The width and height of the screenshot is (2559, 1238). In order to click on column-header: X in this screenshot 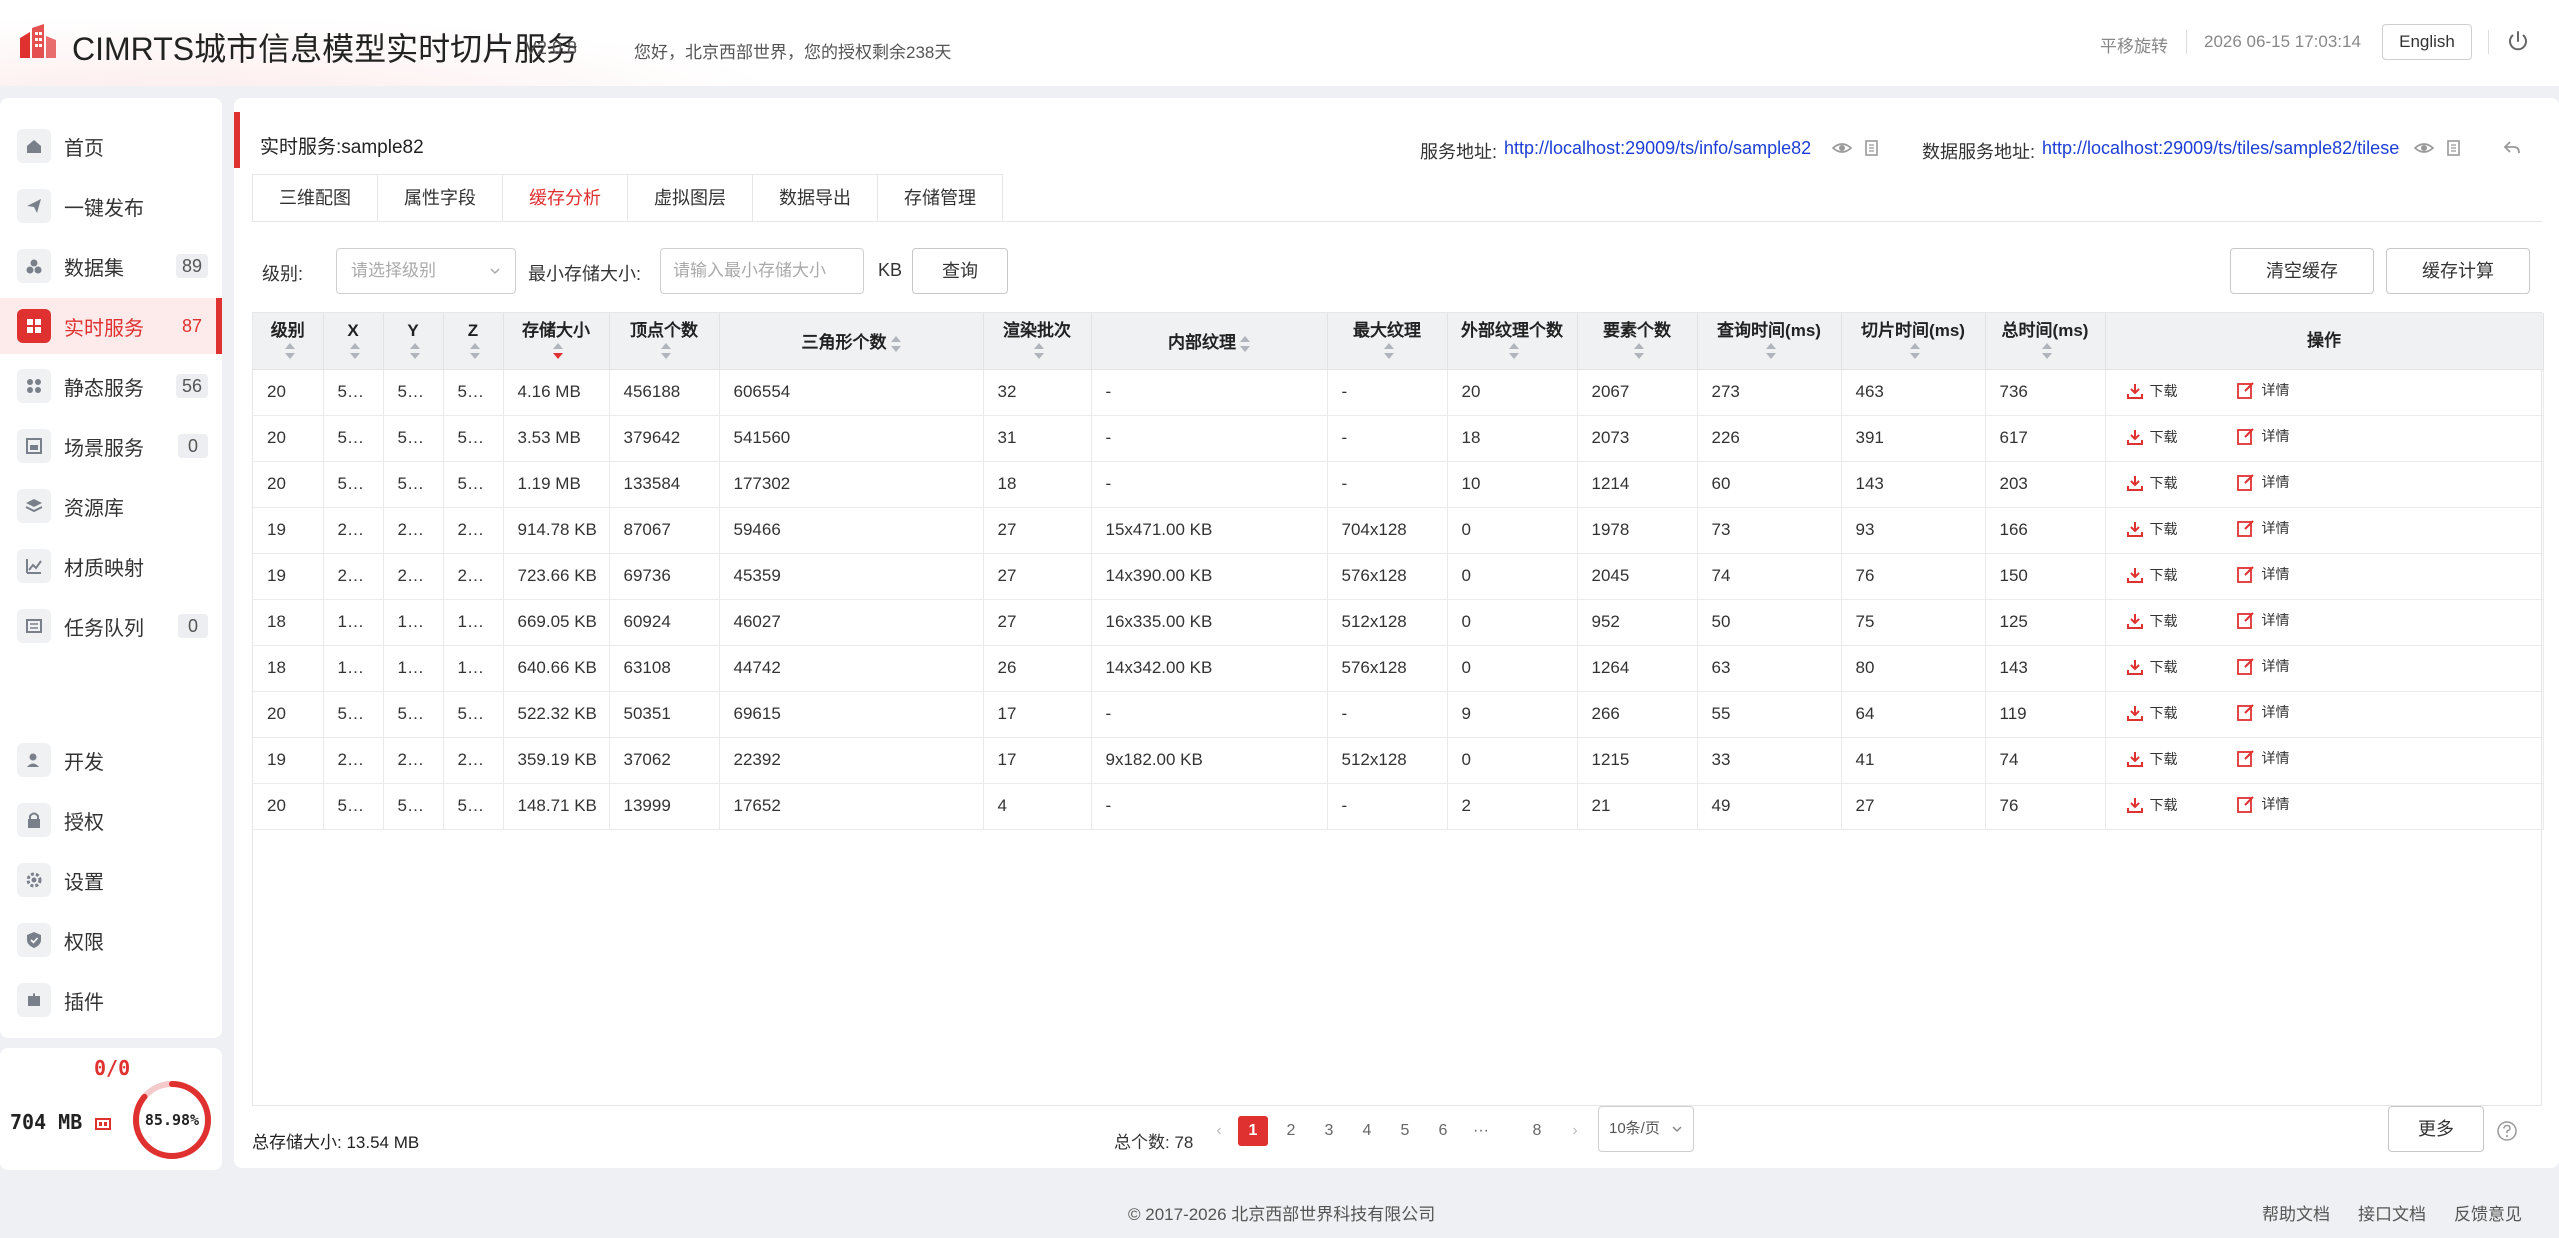, I will do `click(353, 341)`.